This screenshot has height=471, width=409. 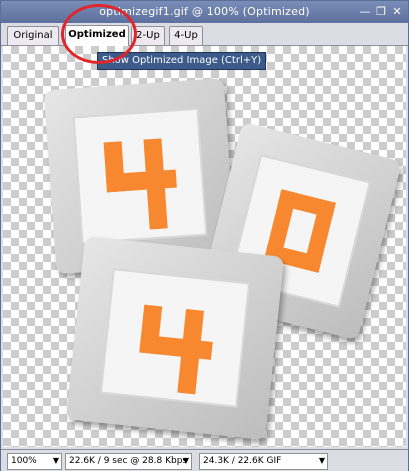 I want to click on file-size-value: 24.3K / 22.6K GIF, so click(x=242, y=461).